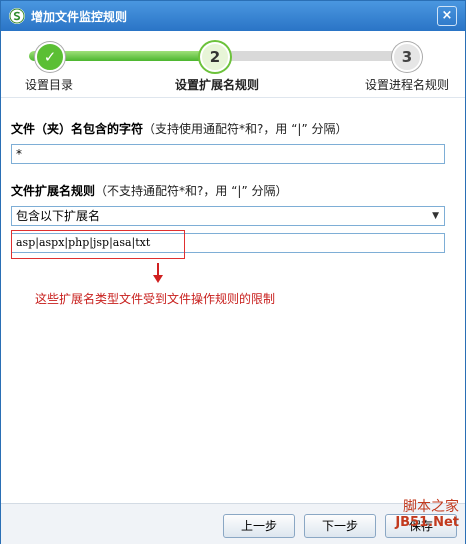  Describe the element at coordinates (315, 56) in the screenshot. I see `progress-track-remaining` at that location.